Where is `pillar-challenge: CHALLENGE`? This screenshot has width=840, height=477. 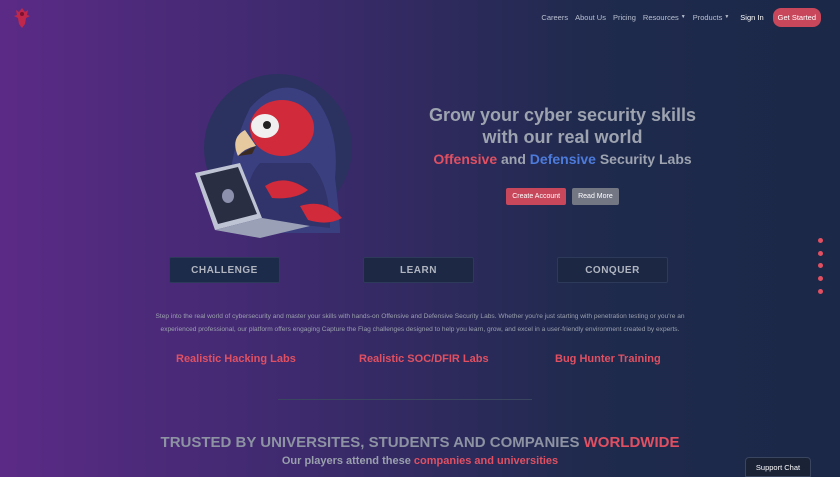
pillar-challenge: CHALLENGE is located at coordinates (224, 270).